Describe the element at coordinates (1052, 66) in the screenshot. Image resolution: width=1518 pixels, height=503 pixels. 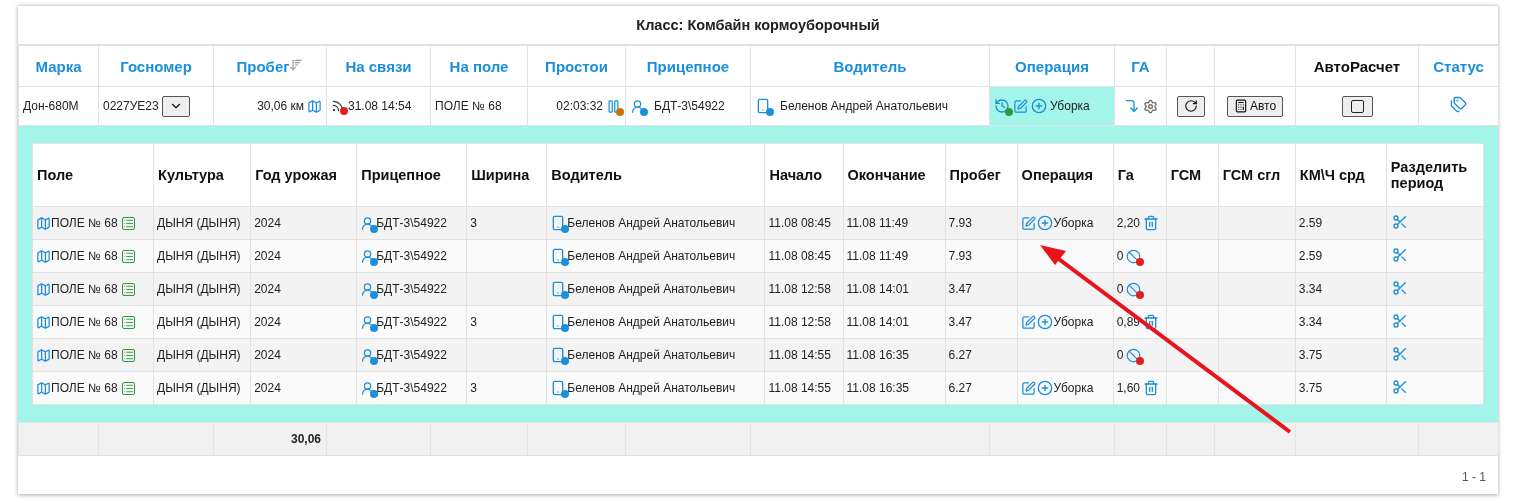
I see `column-header: Операция` at that location.